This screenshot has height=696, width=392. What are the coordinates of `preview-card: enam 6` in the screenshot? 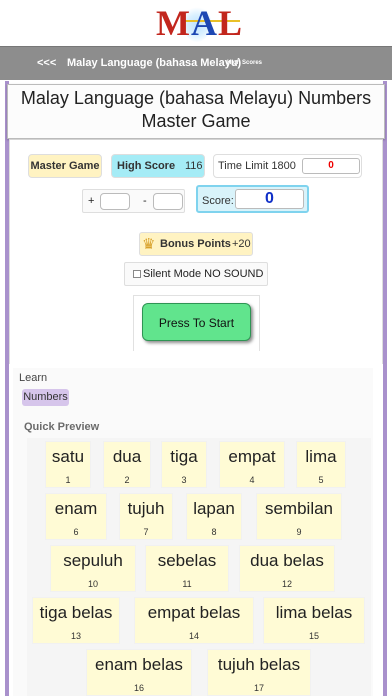 It's located at (76, 516).